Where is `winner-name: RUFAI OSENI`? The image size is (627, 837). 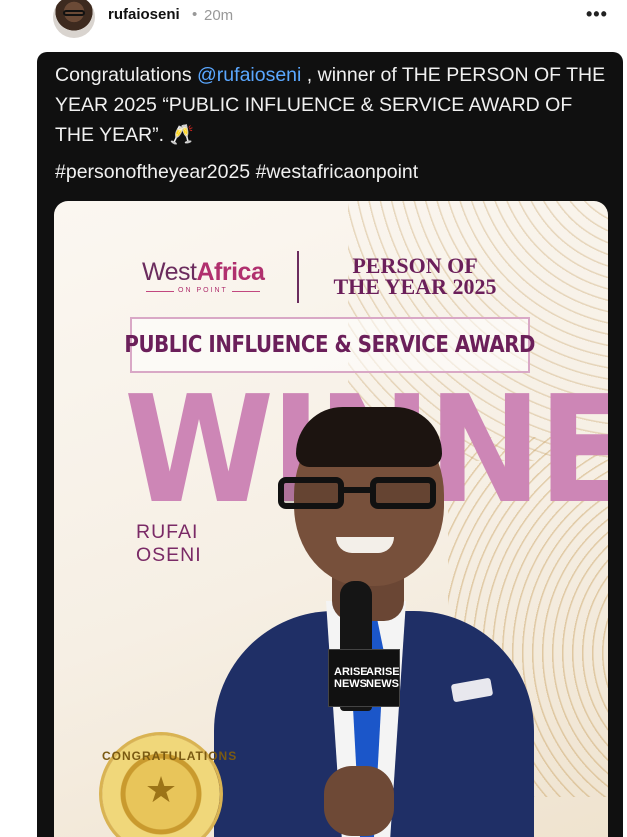 winner-name: RUFAI OSENI is located at coordinates (169, 544).